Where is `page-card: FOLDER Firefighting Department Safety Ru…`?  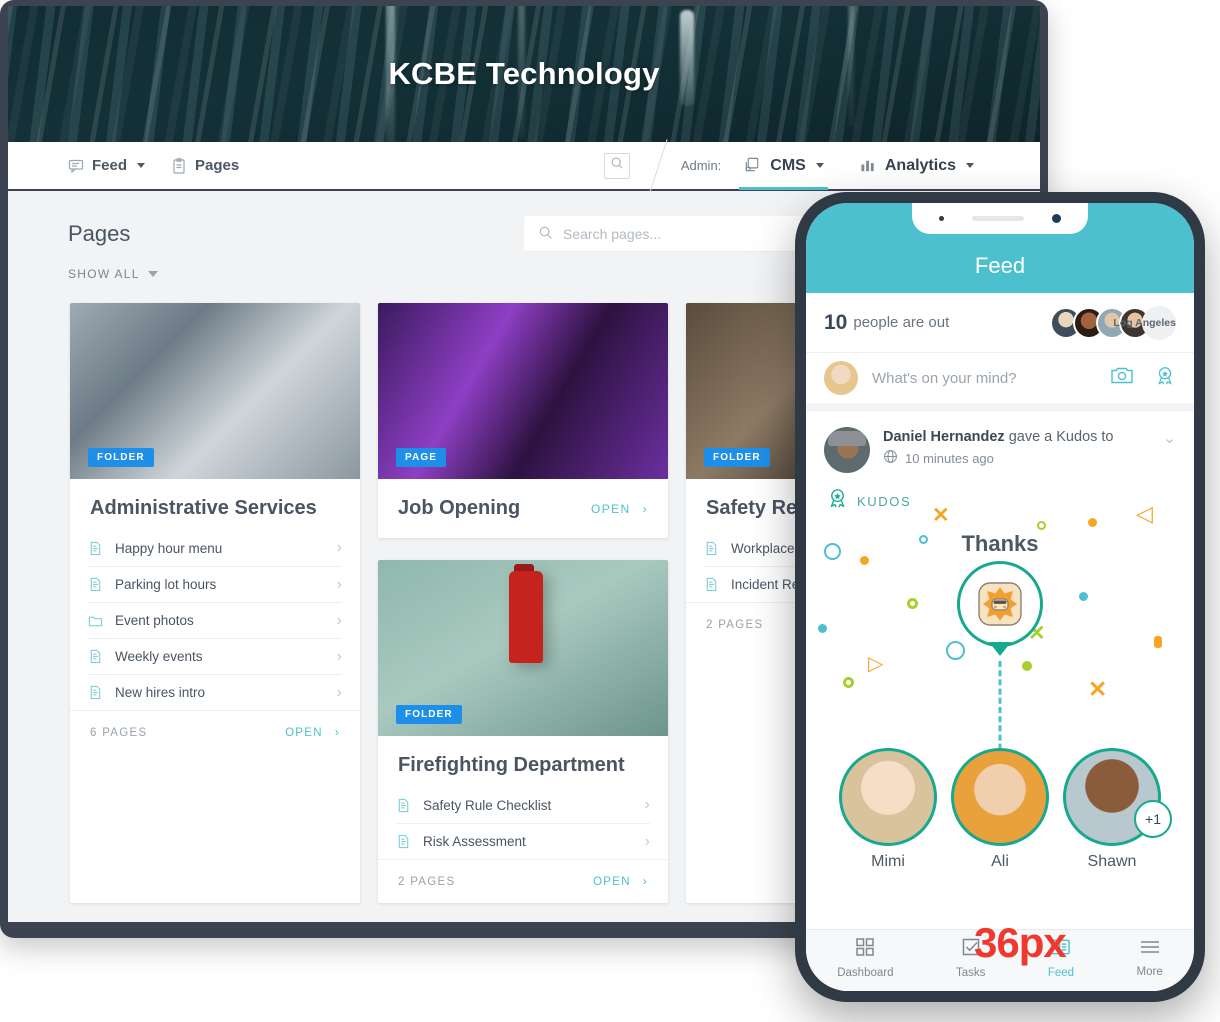 page-card: FOLDER Firefighting Department Safety Ru… is located at coordinates (523, 731).